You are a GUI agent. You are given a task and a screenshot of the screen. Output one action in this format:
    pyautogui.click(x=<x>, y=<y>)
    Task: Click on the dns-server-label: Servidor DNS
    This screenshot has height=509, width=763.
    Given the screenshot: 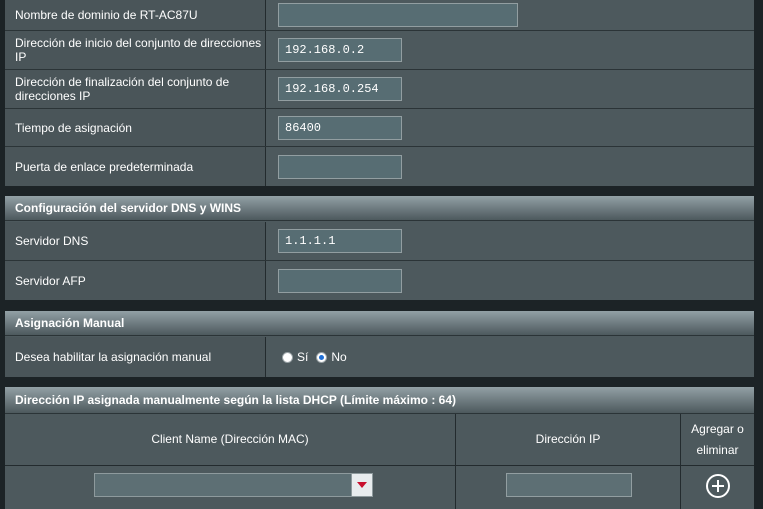 What is the action you would take?
    pyautogui.click(x=135, y=241)
    